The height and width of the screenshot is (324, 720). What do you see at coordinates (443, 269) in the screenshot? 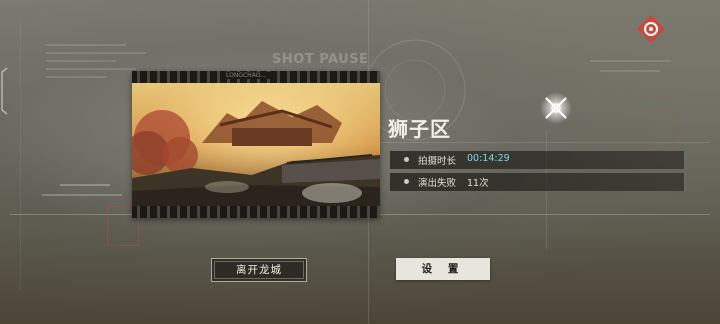
I see `settings-button: 设 置` at bounding box center [443, 269].